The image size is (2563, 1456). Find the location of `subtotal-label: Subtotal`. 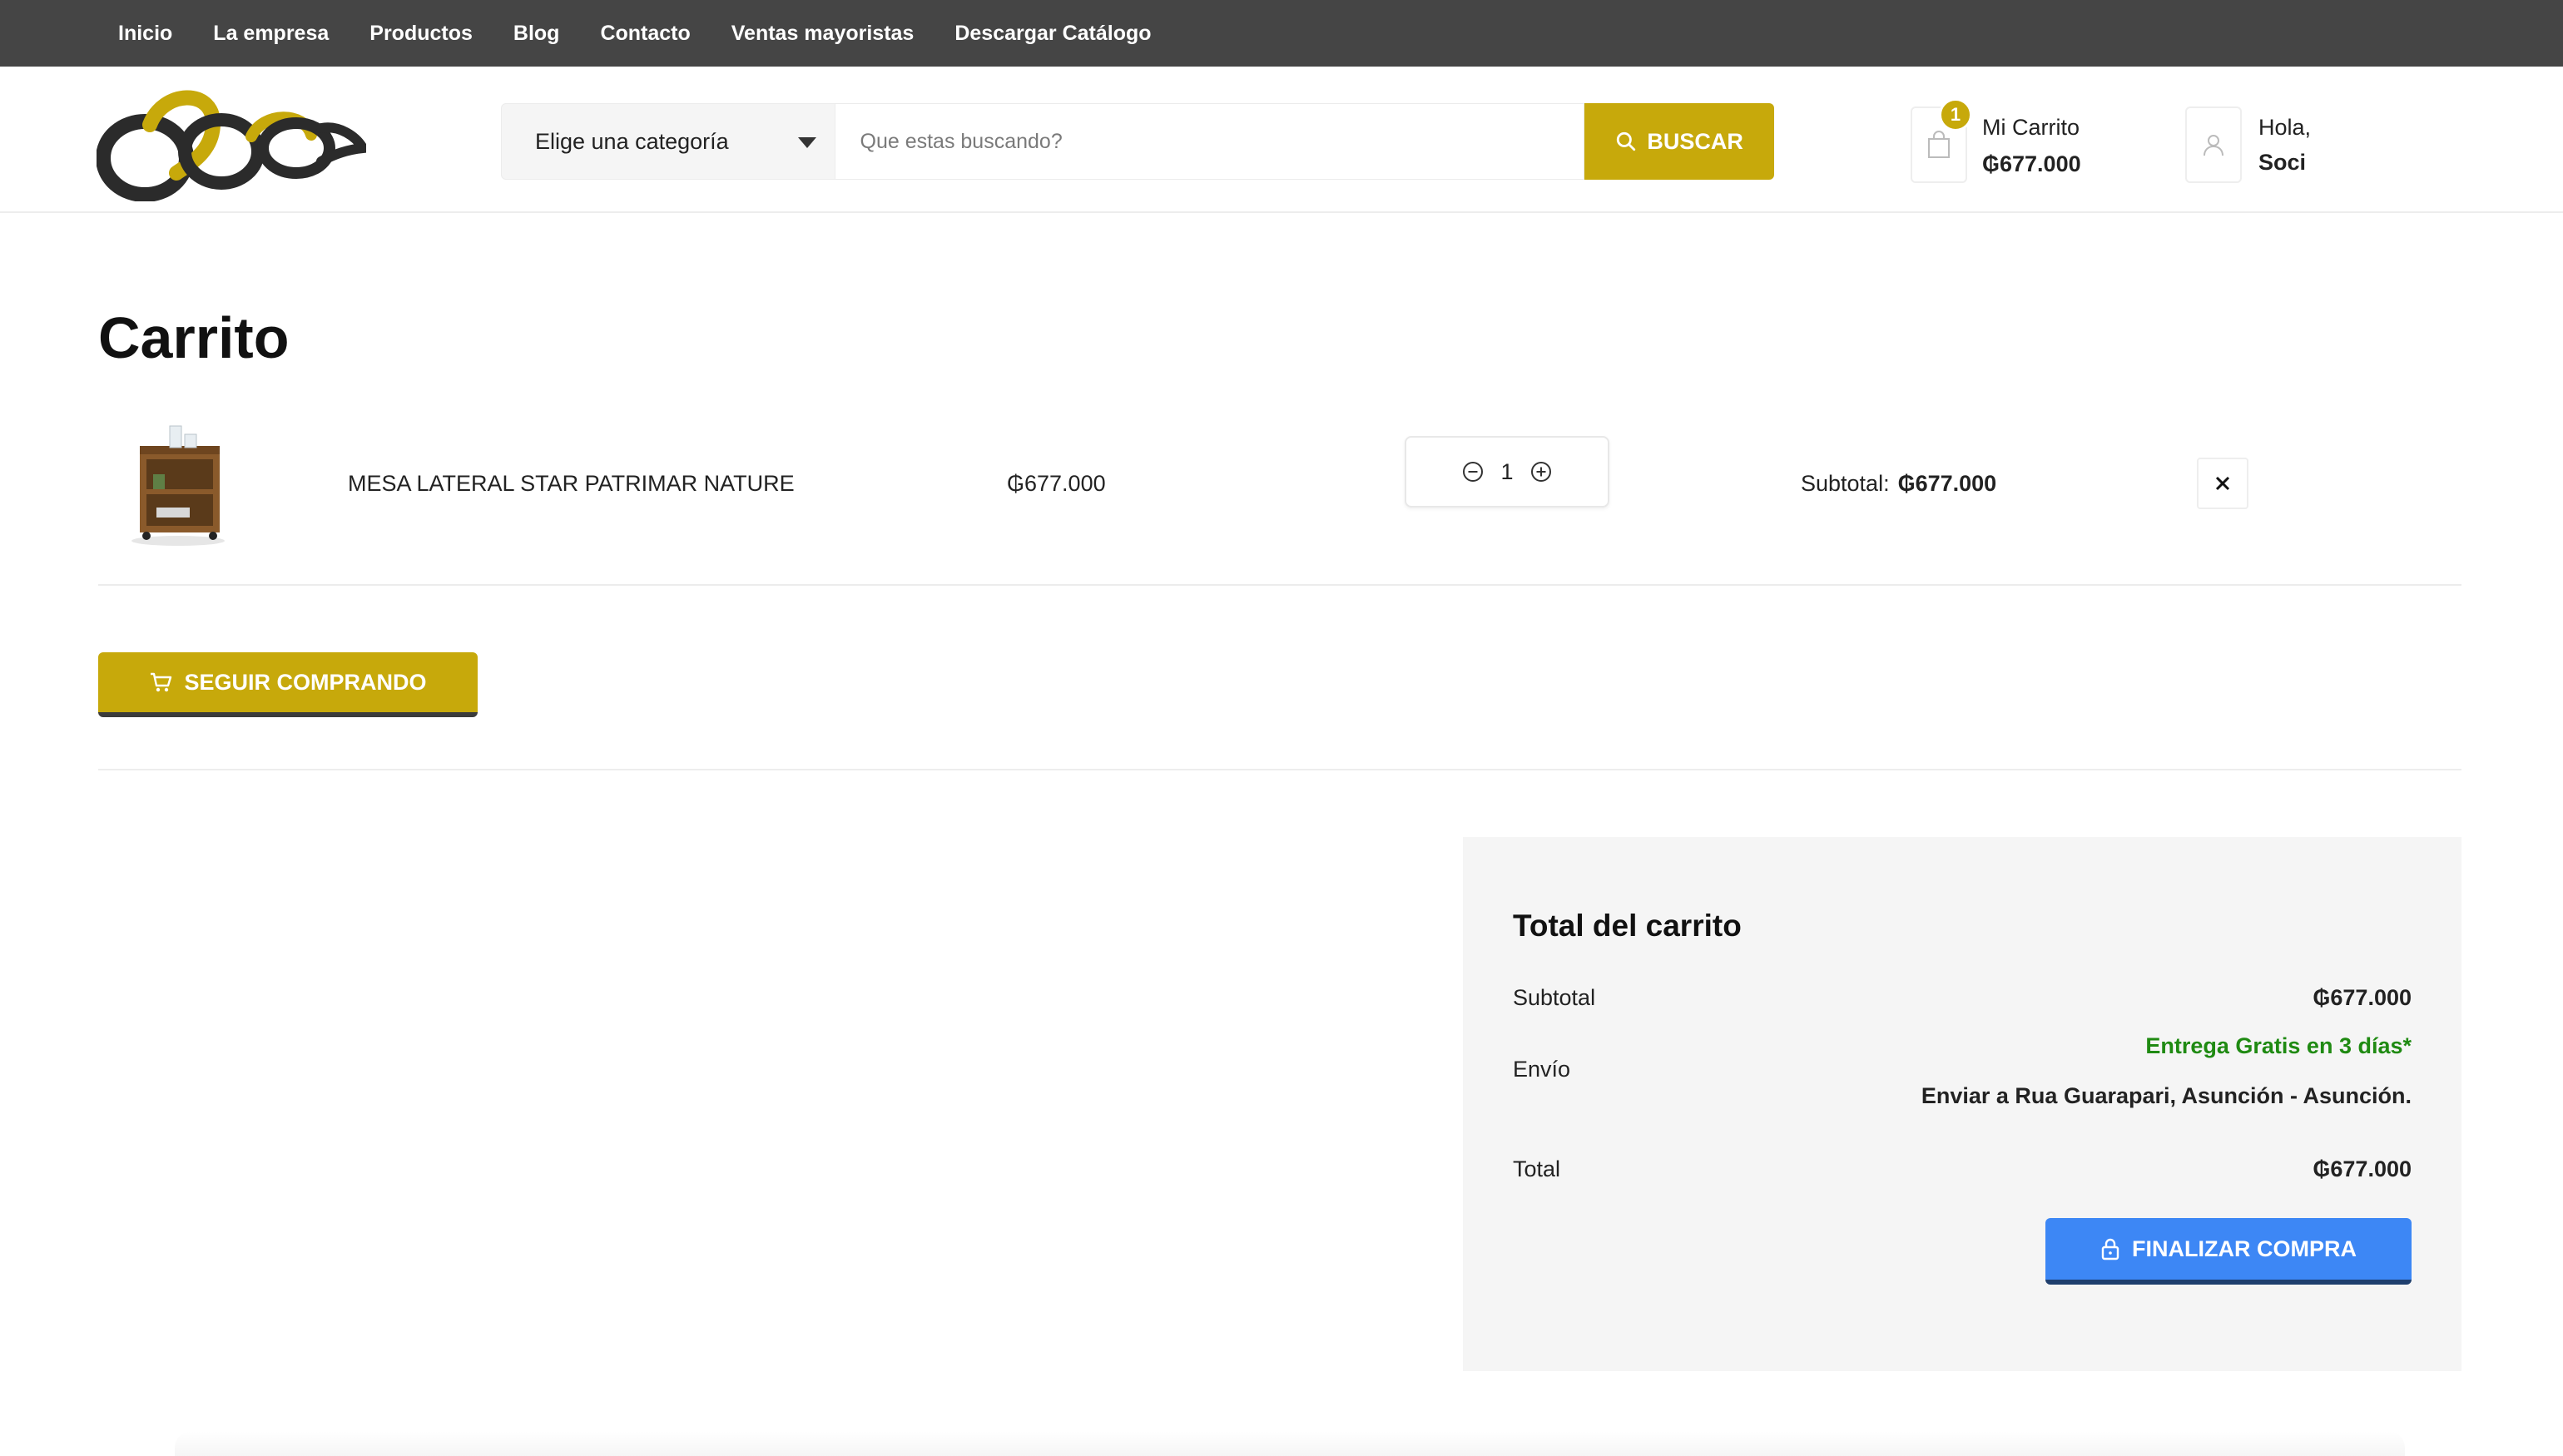

subtotal-label: Subtotal is located at coordinates (1555, 997).